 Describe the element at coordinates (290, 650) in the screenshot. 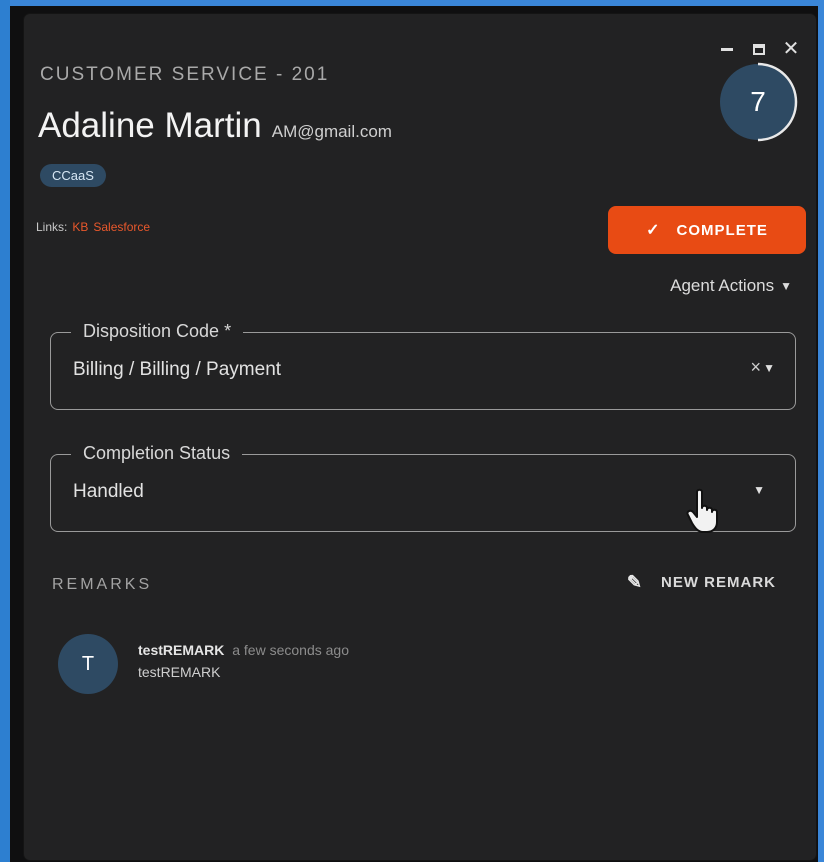

I see `remark-timestamp: a few seconds ago` at that location.